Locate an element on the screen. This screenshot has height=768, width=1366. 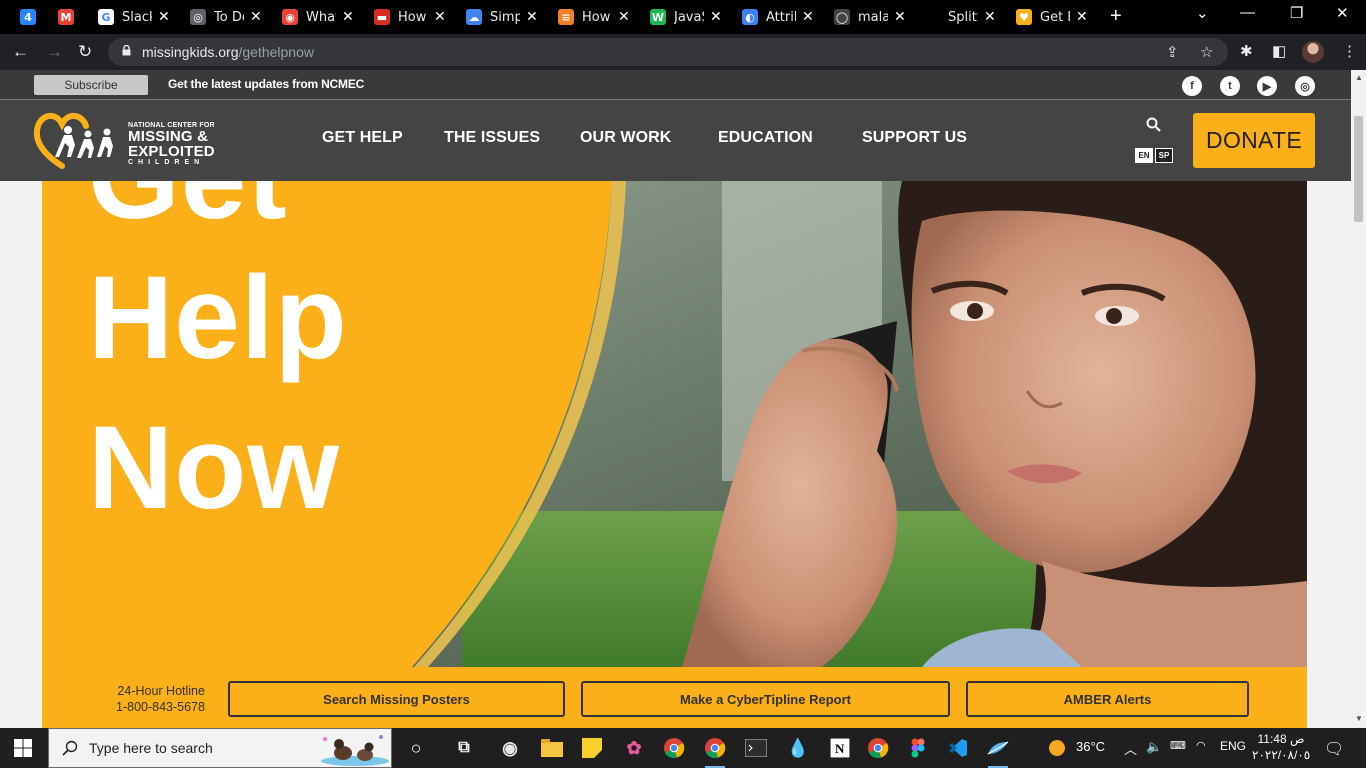
scroll-up-icon: ▲ is located at coordinates (1359, 77).